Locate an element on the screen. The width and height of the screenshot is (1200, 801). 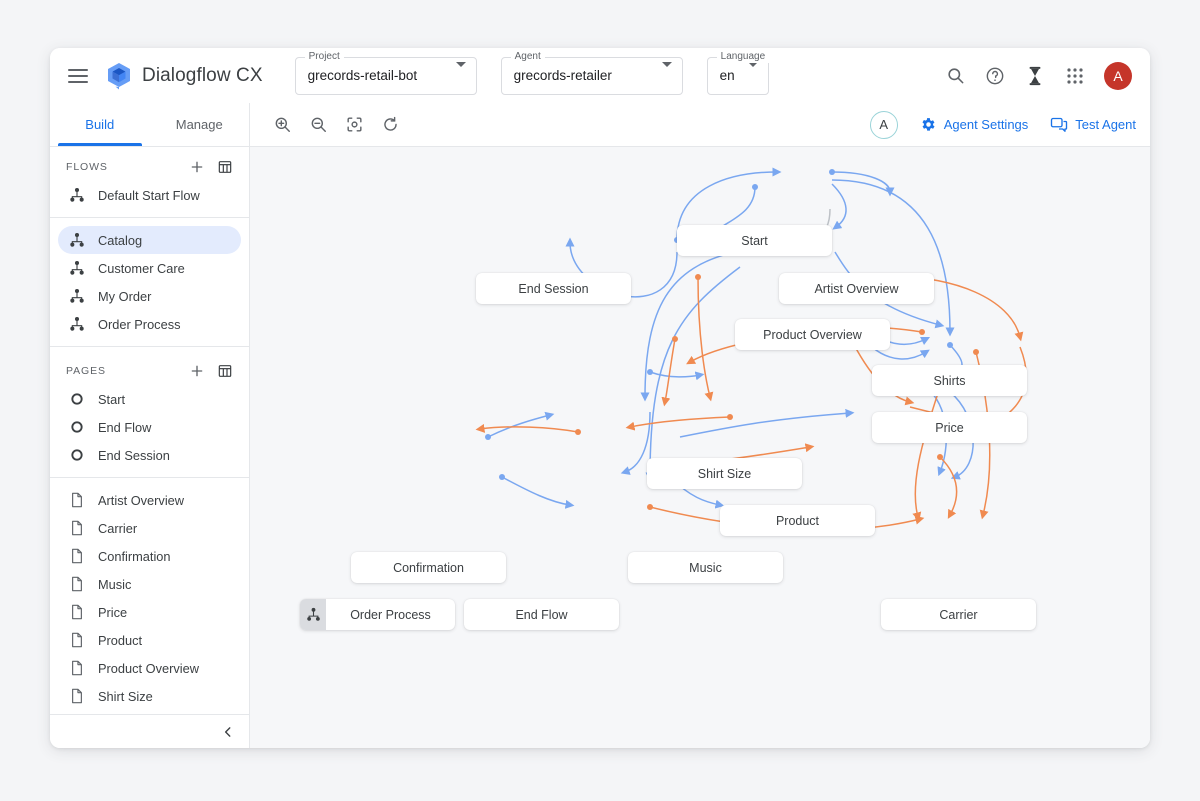
node-label: Order Process is located at coordinates (390, 614).